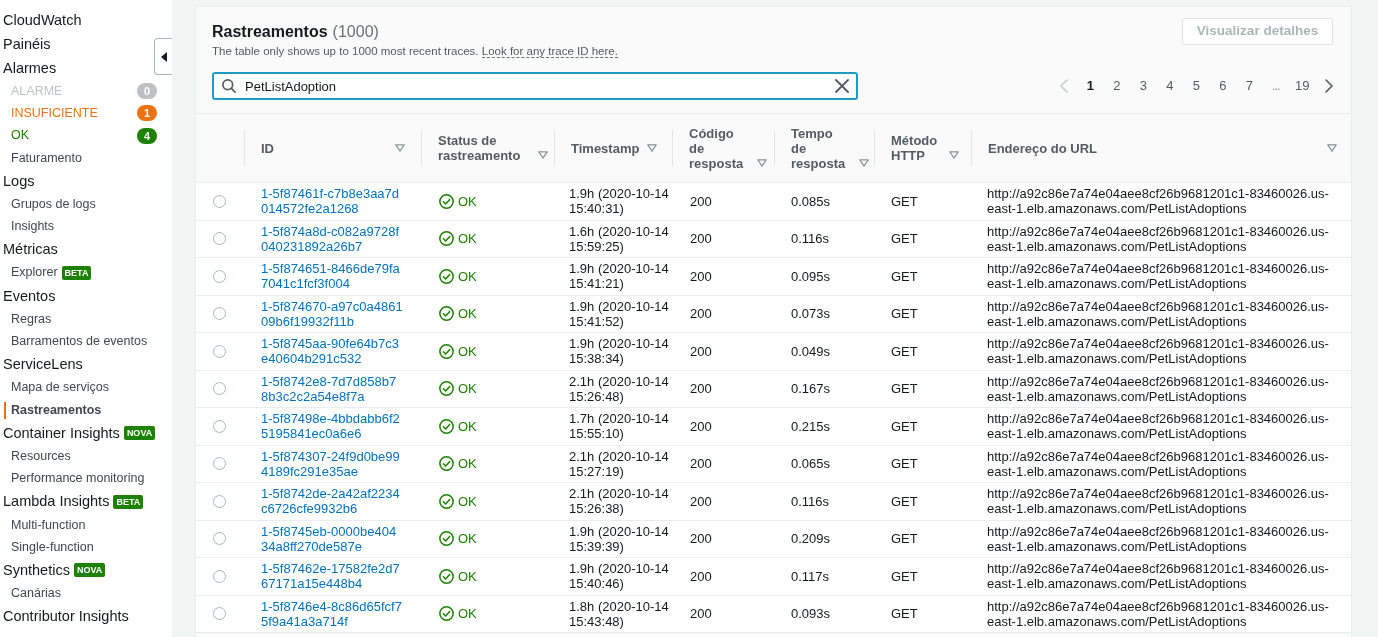 Image resolution: width=1378 pixels, height=637 pixels. Describe the element at coordinates (773, 539) in the screenshot. I see `table-row: 1-5f8745eb-0000be40434a8ff270de587e OK 1.9h (2020-10-14 15:39:39) 200 0.209s GET http://a92c86e7a74e04aee8cf26b9681201c1-83460026.us-east-1.elb.amazonaws.com/PetListAdoptions` at that location.